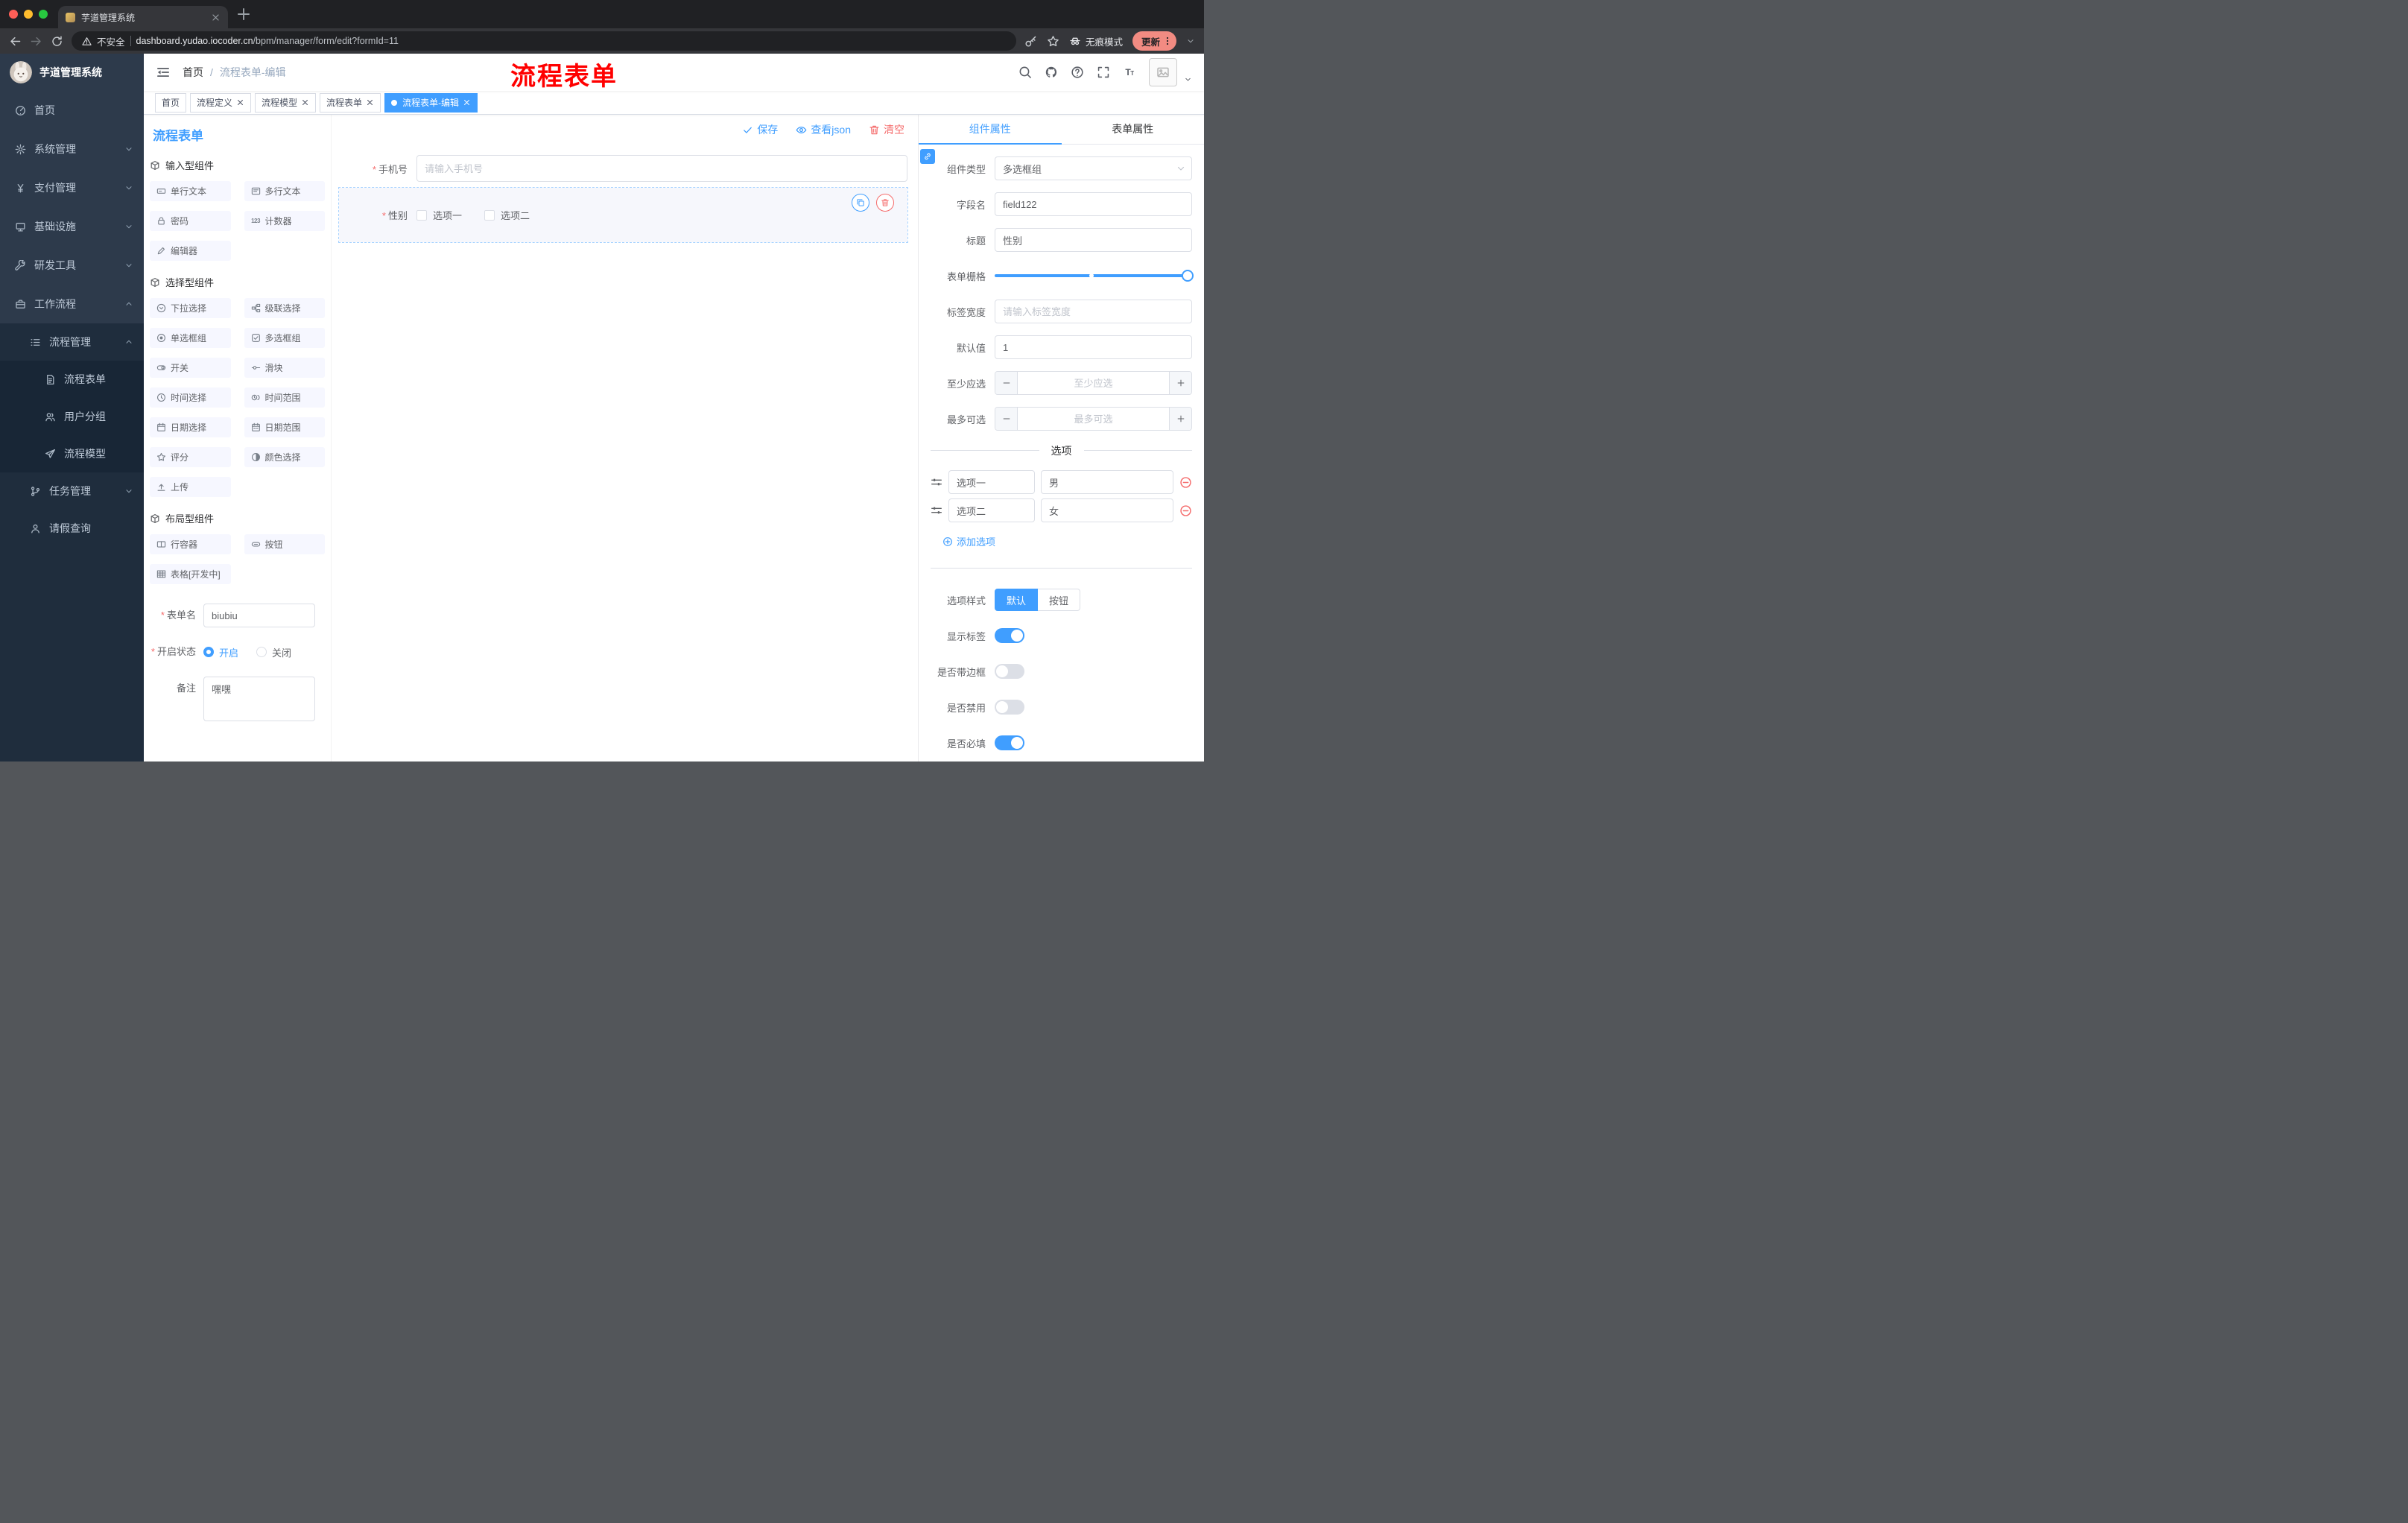  I want to click on palette-item: 下拉选择, so click(190, 308).